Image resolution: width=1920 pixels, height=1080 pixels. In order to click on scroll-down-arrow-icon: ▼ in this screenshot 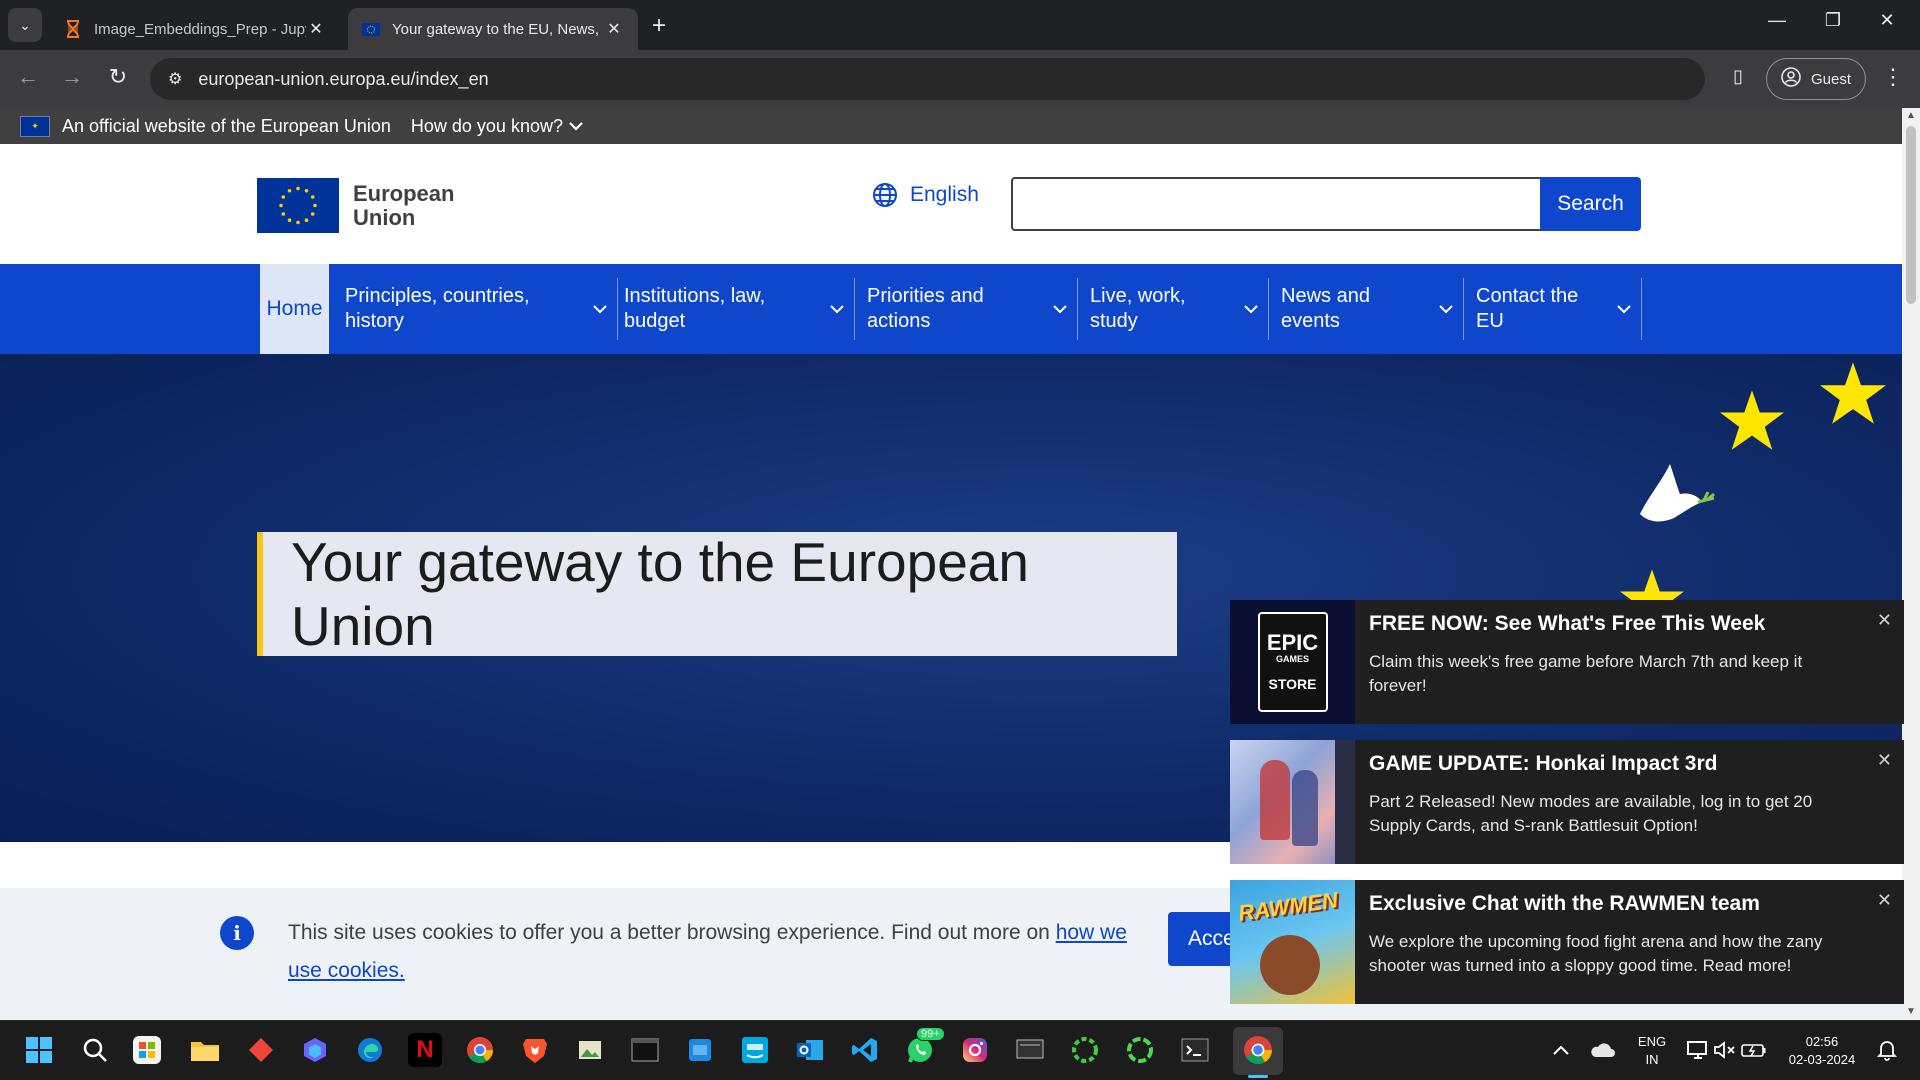, I will do `click(1911, 1012)`.